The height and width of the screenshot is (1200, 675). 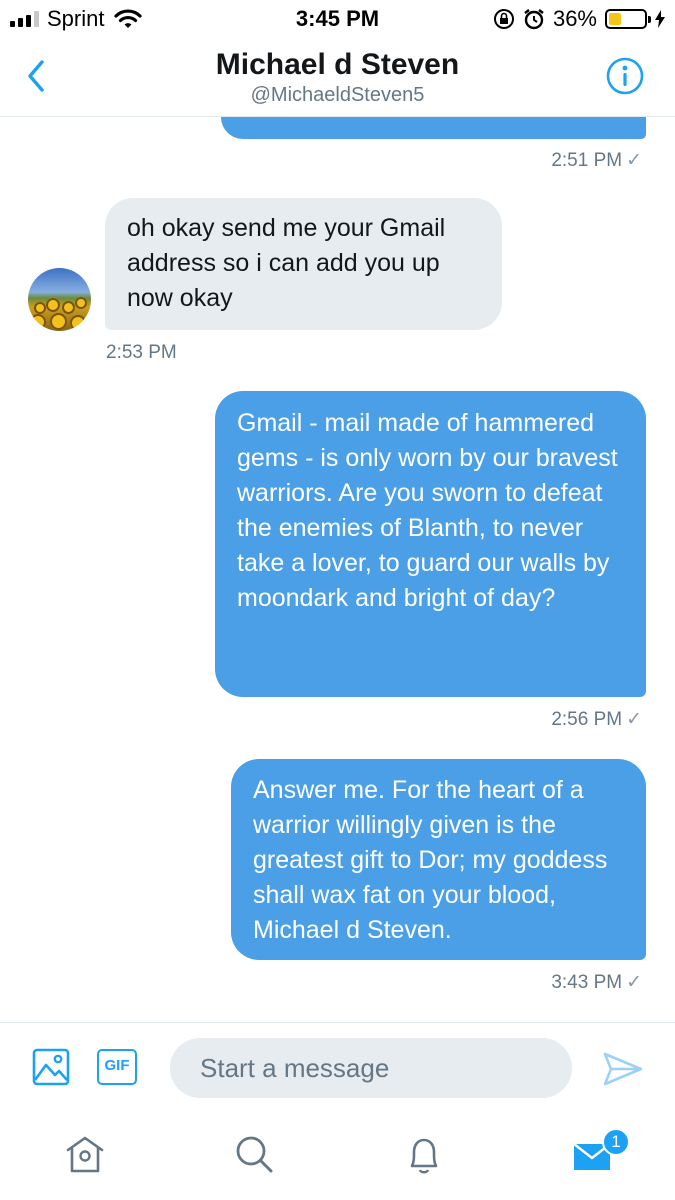 I want to click on image-icon, so click(x=51, y=1067).